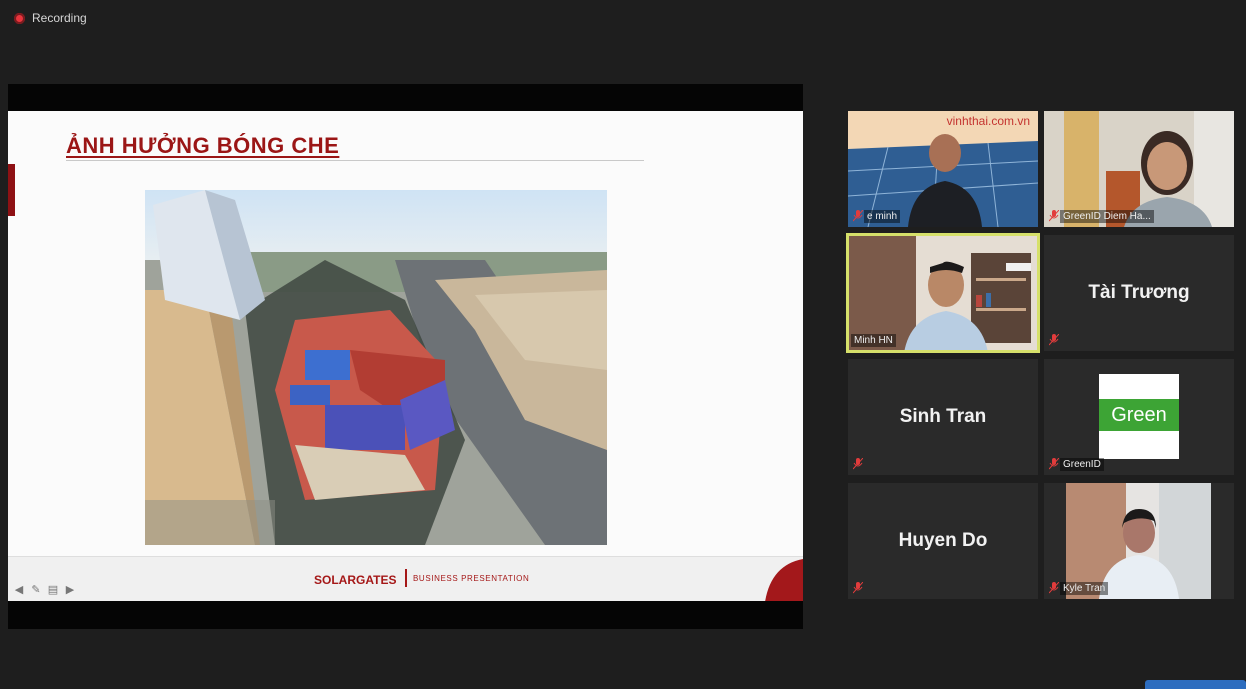  What do you see at coordinates (19, 589) in the screenshot?
I see `prev-slide-icon: ◀` at bounding box center [19, 589].